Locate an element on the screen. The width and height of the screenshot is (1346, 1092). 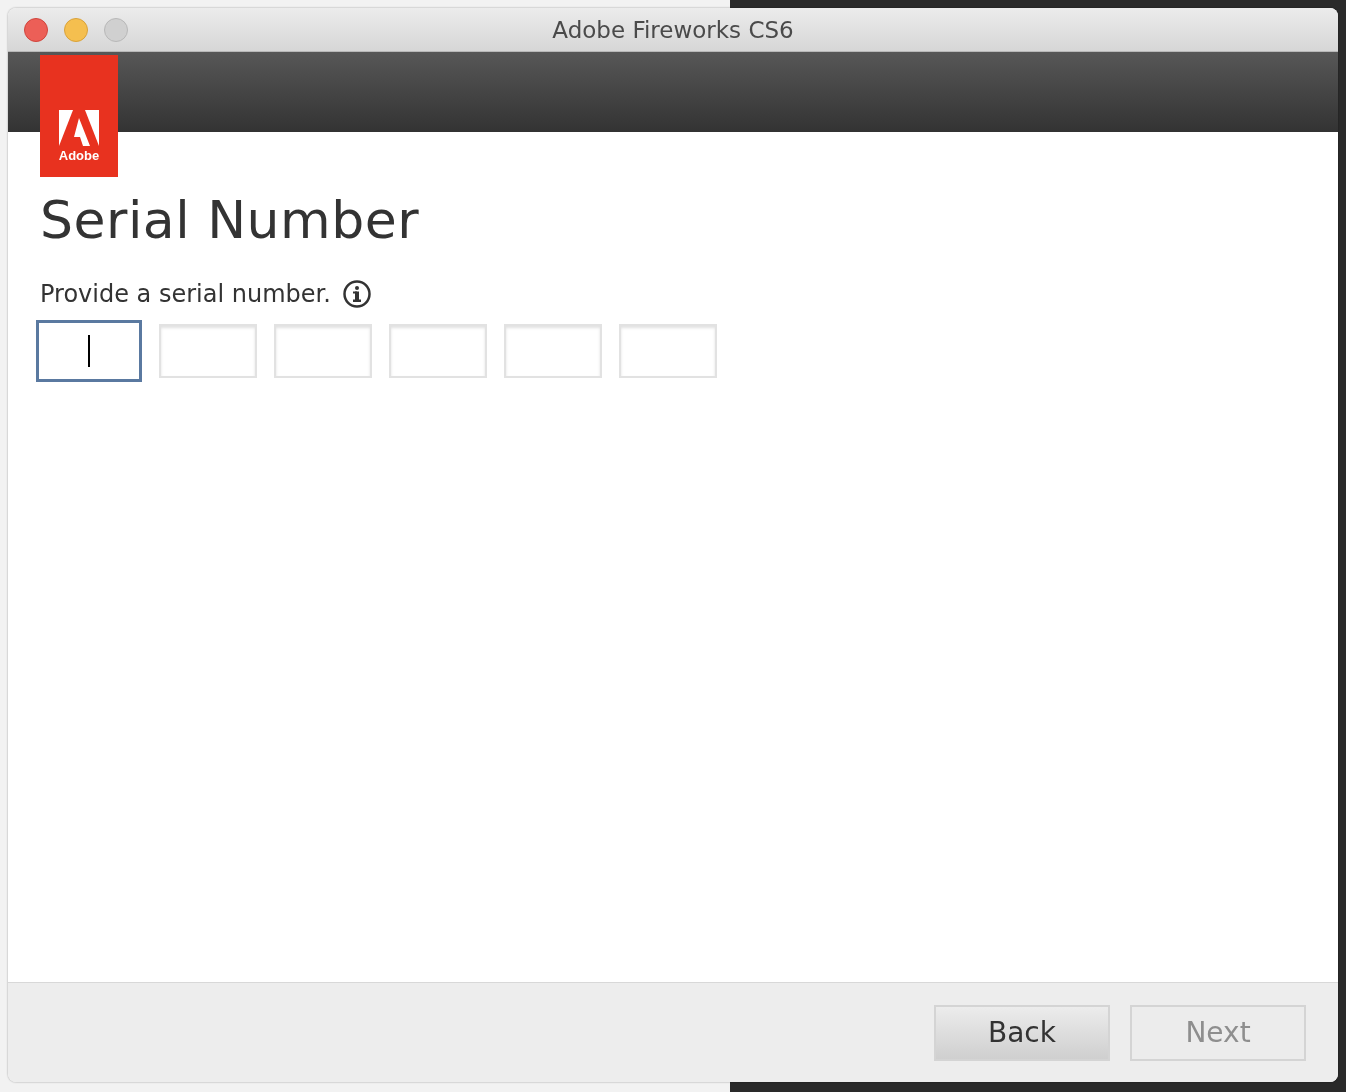
window-title: Adobe Fireworks CS6 is located at coordinates (673, 29).